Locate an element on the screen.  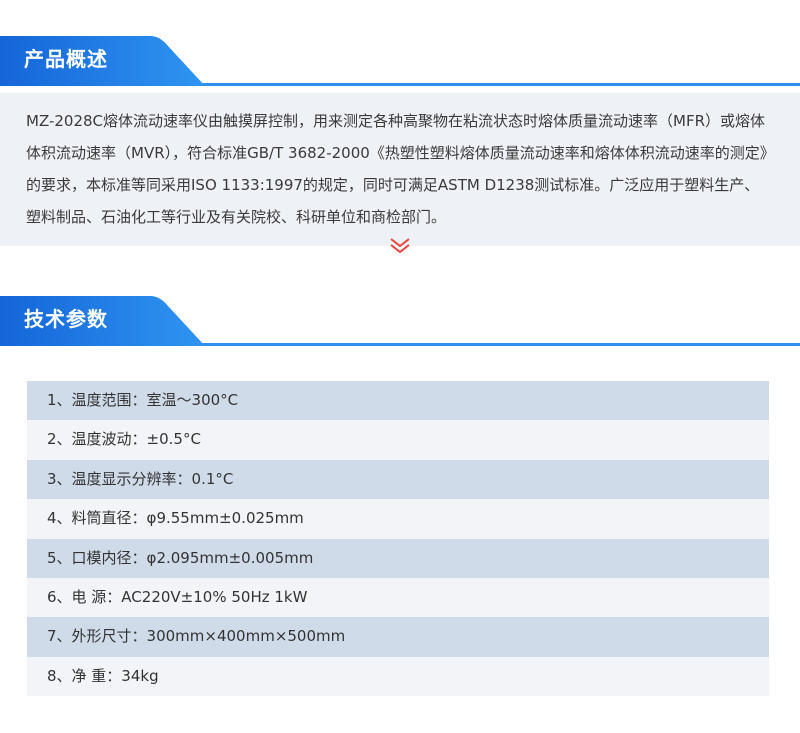
param-row-power-supply: 6、电 源：AC220V±10% 50Hz 1kW is located at coordinates (398, 597).